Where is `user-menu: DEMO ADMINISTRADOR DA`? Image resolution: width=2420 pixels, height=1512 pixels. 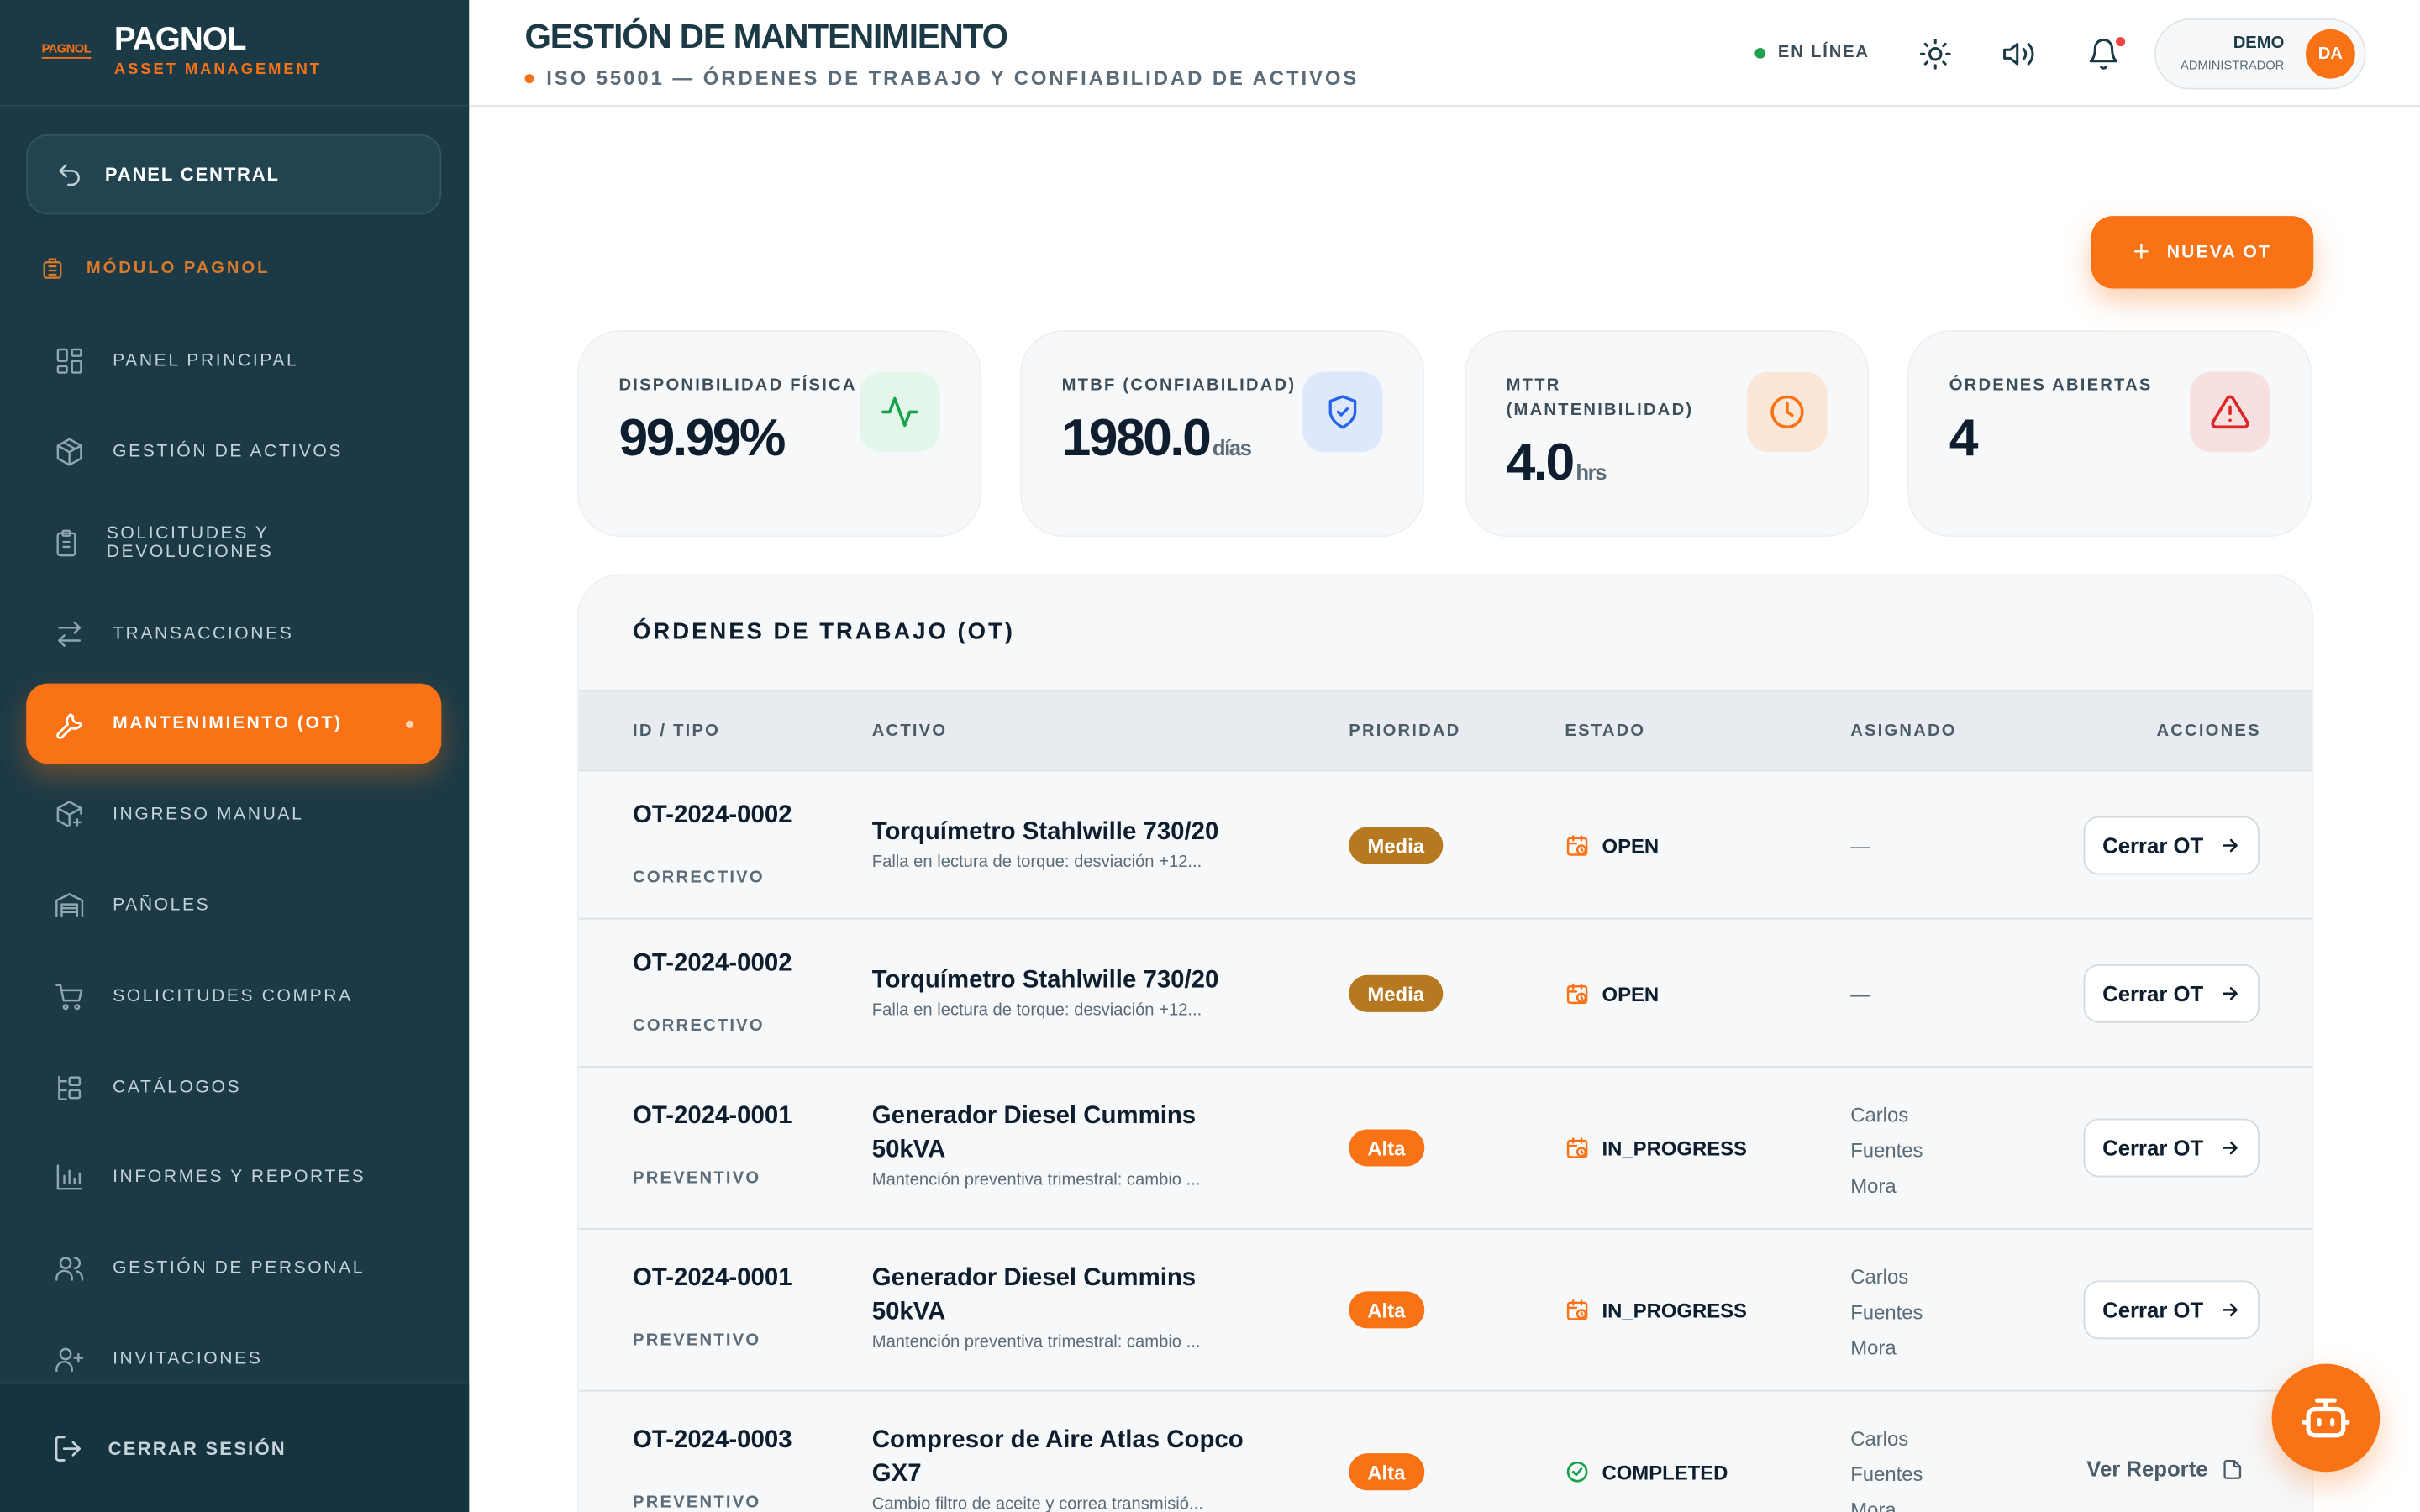 user-menu: DEMO ADMINISTRADOR DA is located at coordinates (2260, 54).